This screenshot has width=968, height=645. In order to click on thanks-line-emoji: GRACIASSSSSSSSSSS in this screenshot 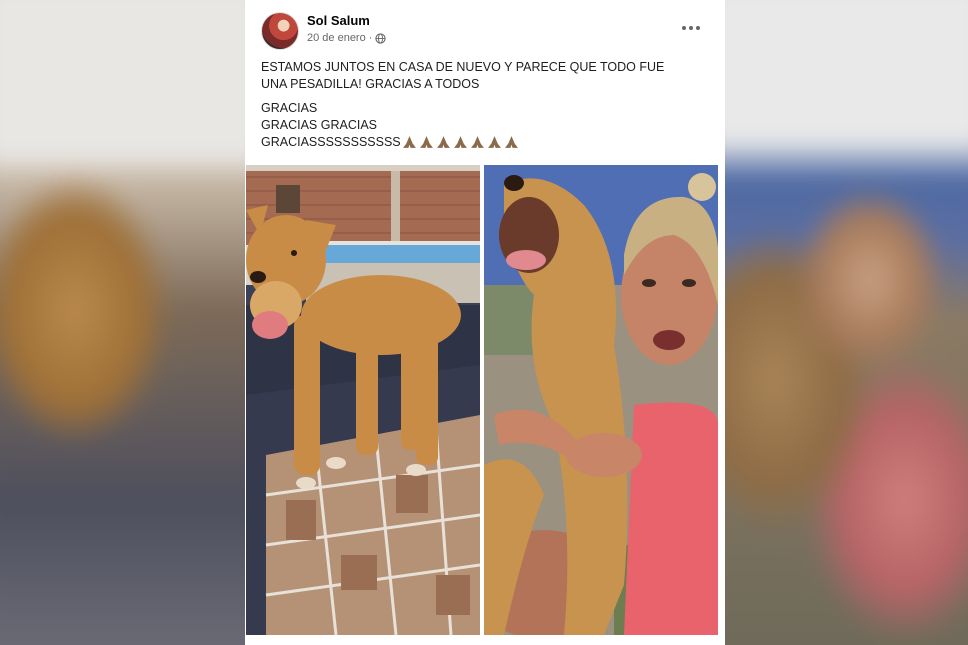, I will do `click(481, 142)`.